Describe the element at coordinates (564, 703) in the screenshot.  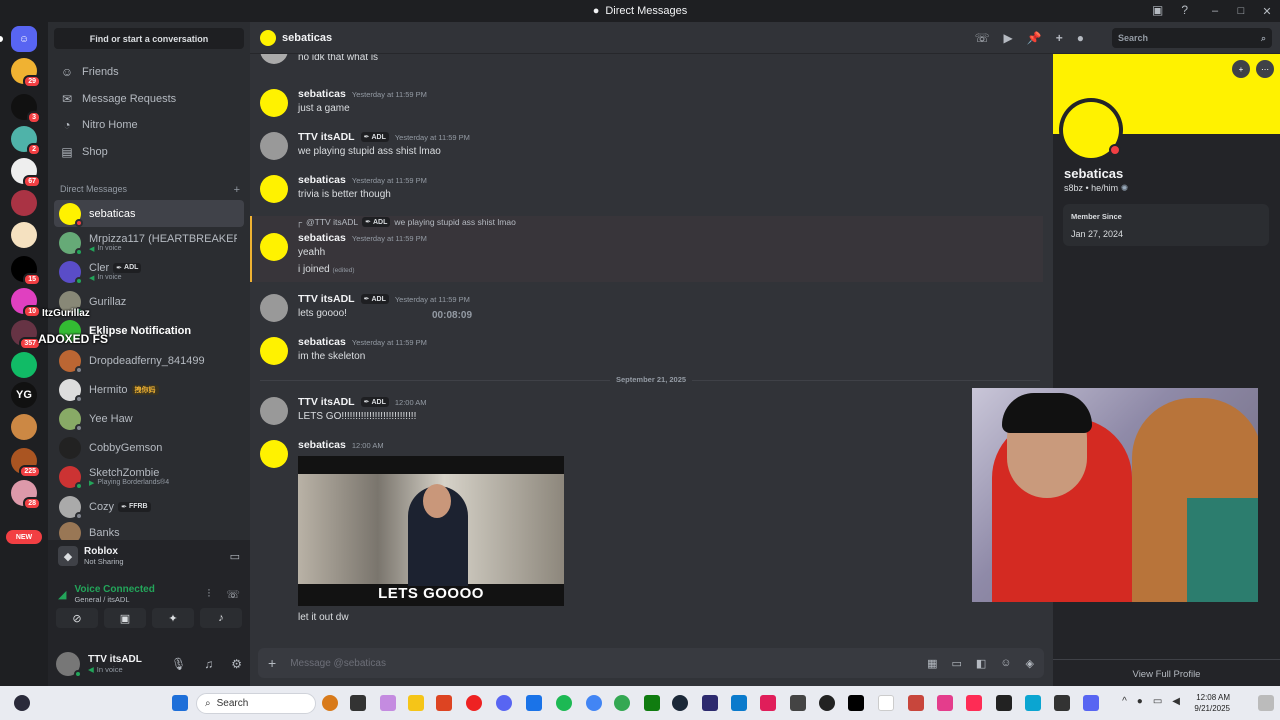
I see `spotify-icon` at that location.